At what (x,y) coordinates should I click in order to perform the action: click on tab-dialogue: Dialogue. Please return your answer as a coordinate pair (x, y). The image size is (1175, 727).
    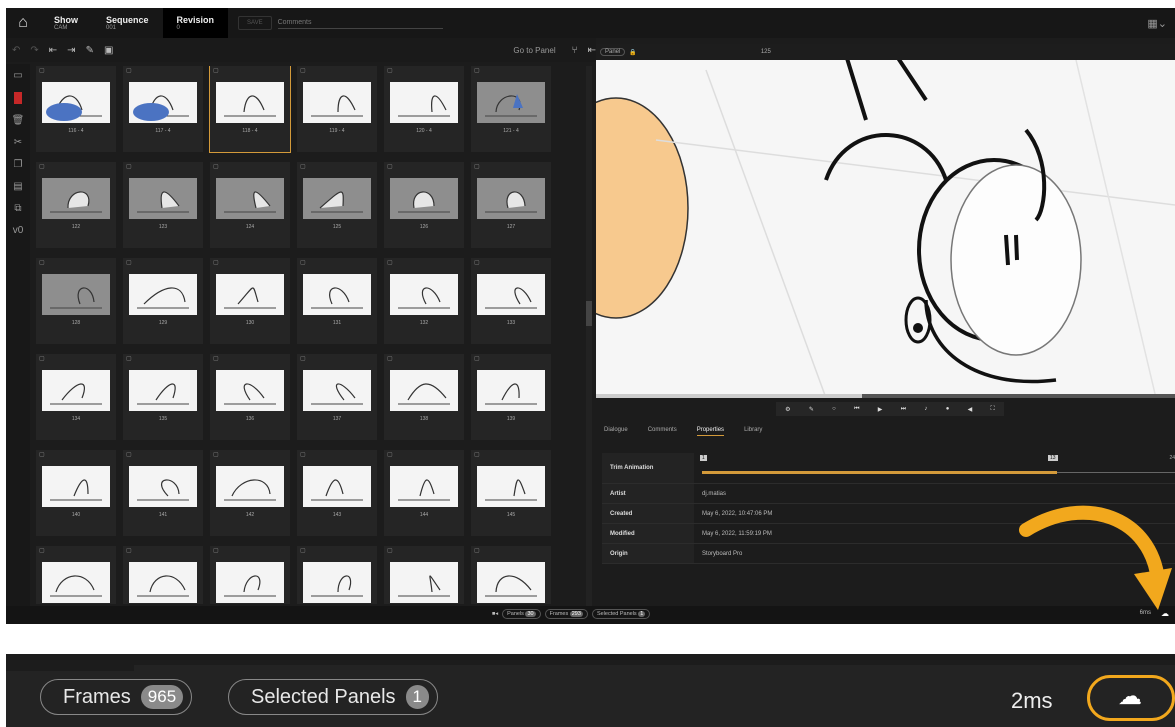
    Looking at the image, I should click on (616, 431).